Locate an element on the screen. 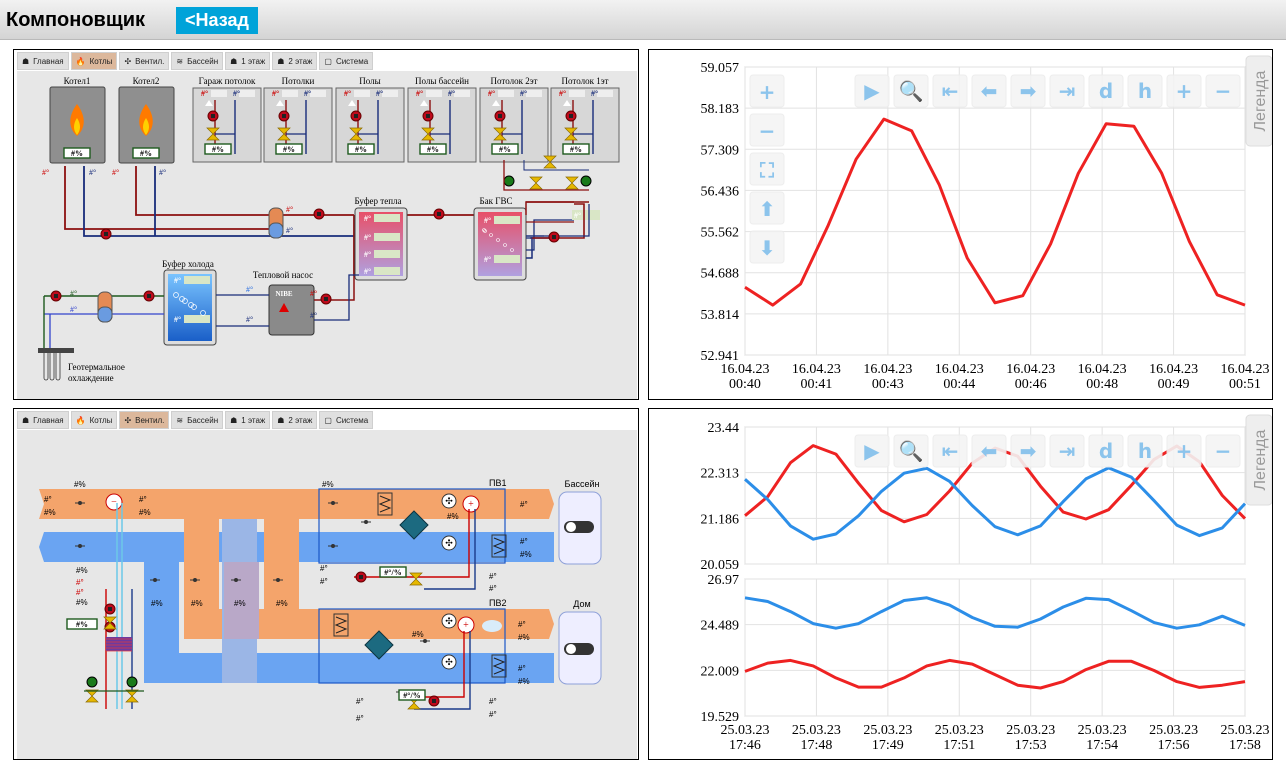 The image size is (1286, 770). x-tick-time: 17:51 is located at coordinates (959, 745).